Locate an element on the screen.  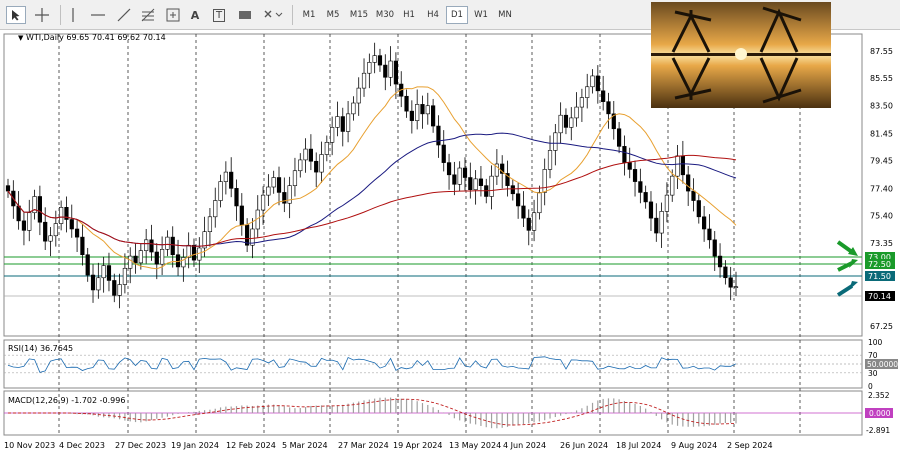
dropdown-triangle-icon: ▼ is located at coordinates (20, 38).